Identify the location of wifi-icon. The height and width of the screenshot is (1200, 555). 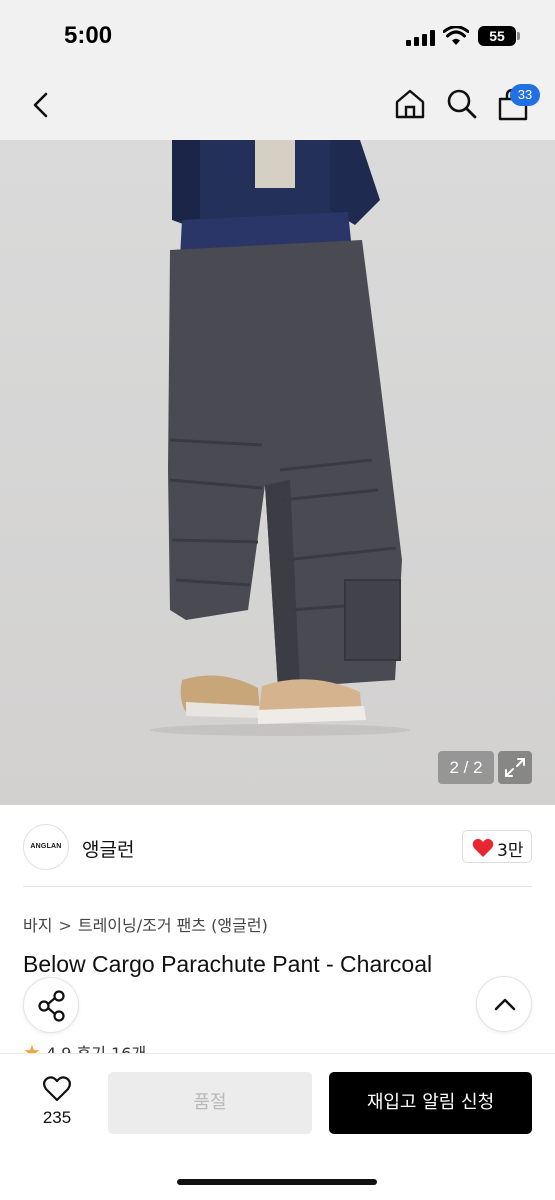
(456, 35).